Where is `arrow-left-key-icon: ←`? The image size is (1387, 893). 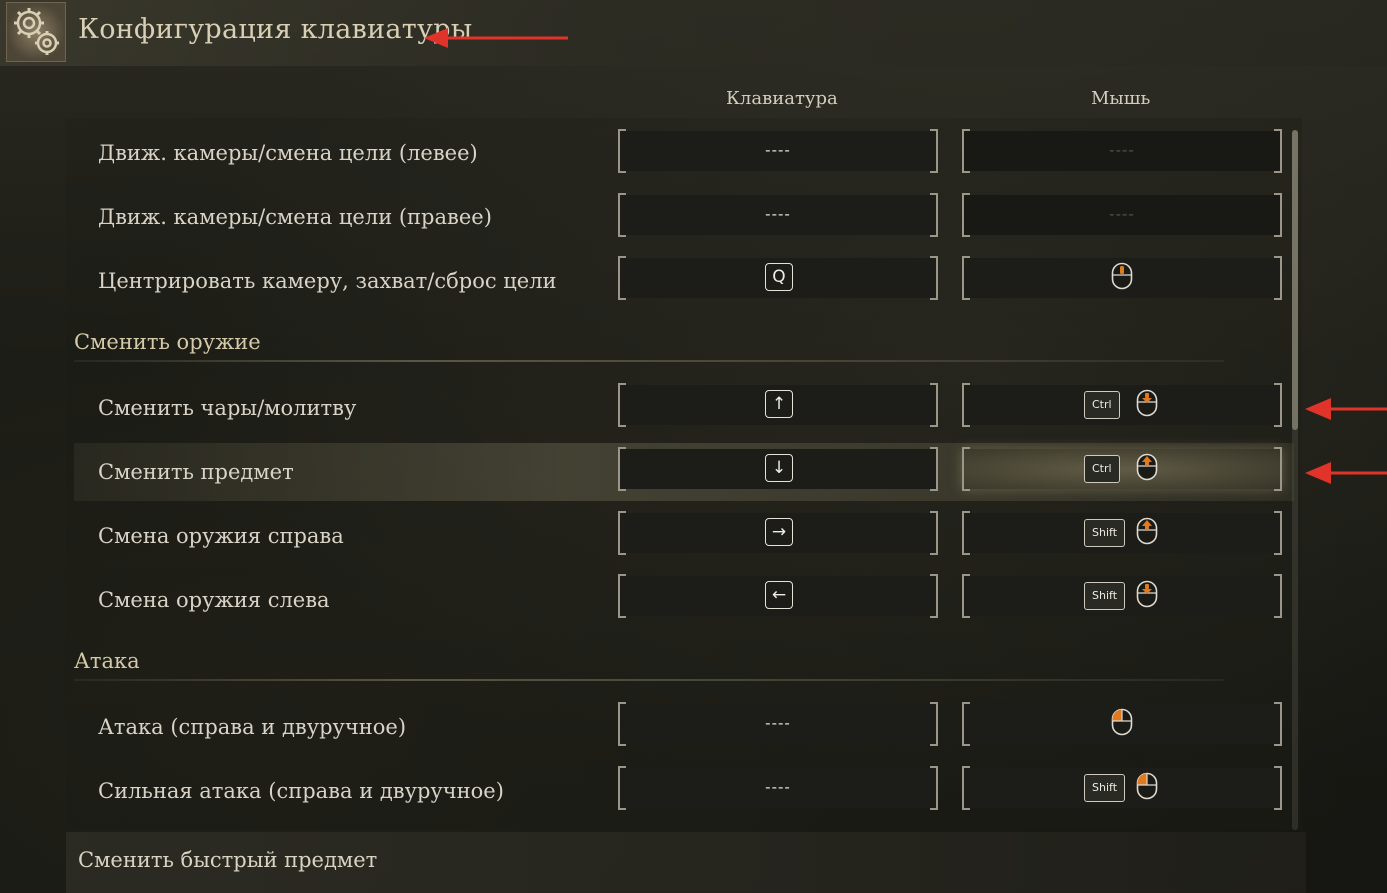
arrow-left-key-icon: ← is located at coordinates (779, 595).